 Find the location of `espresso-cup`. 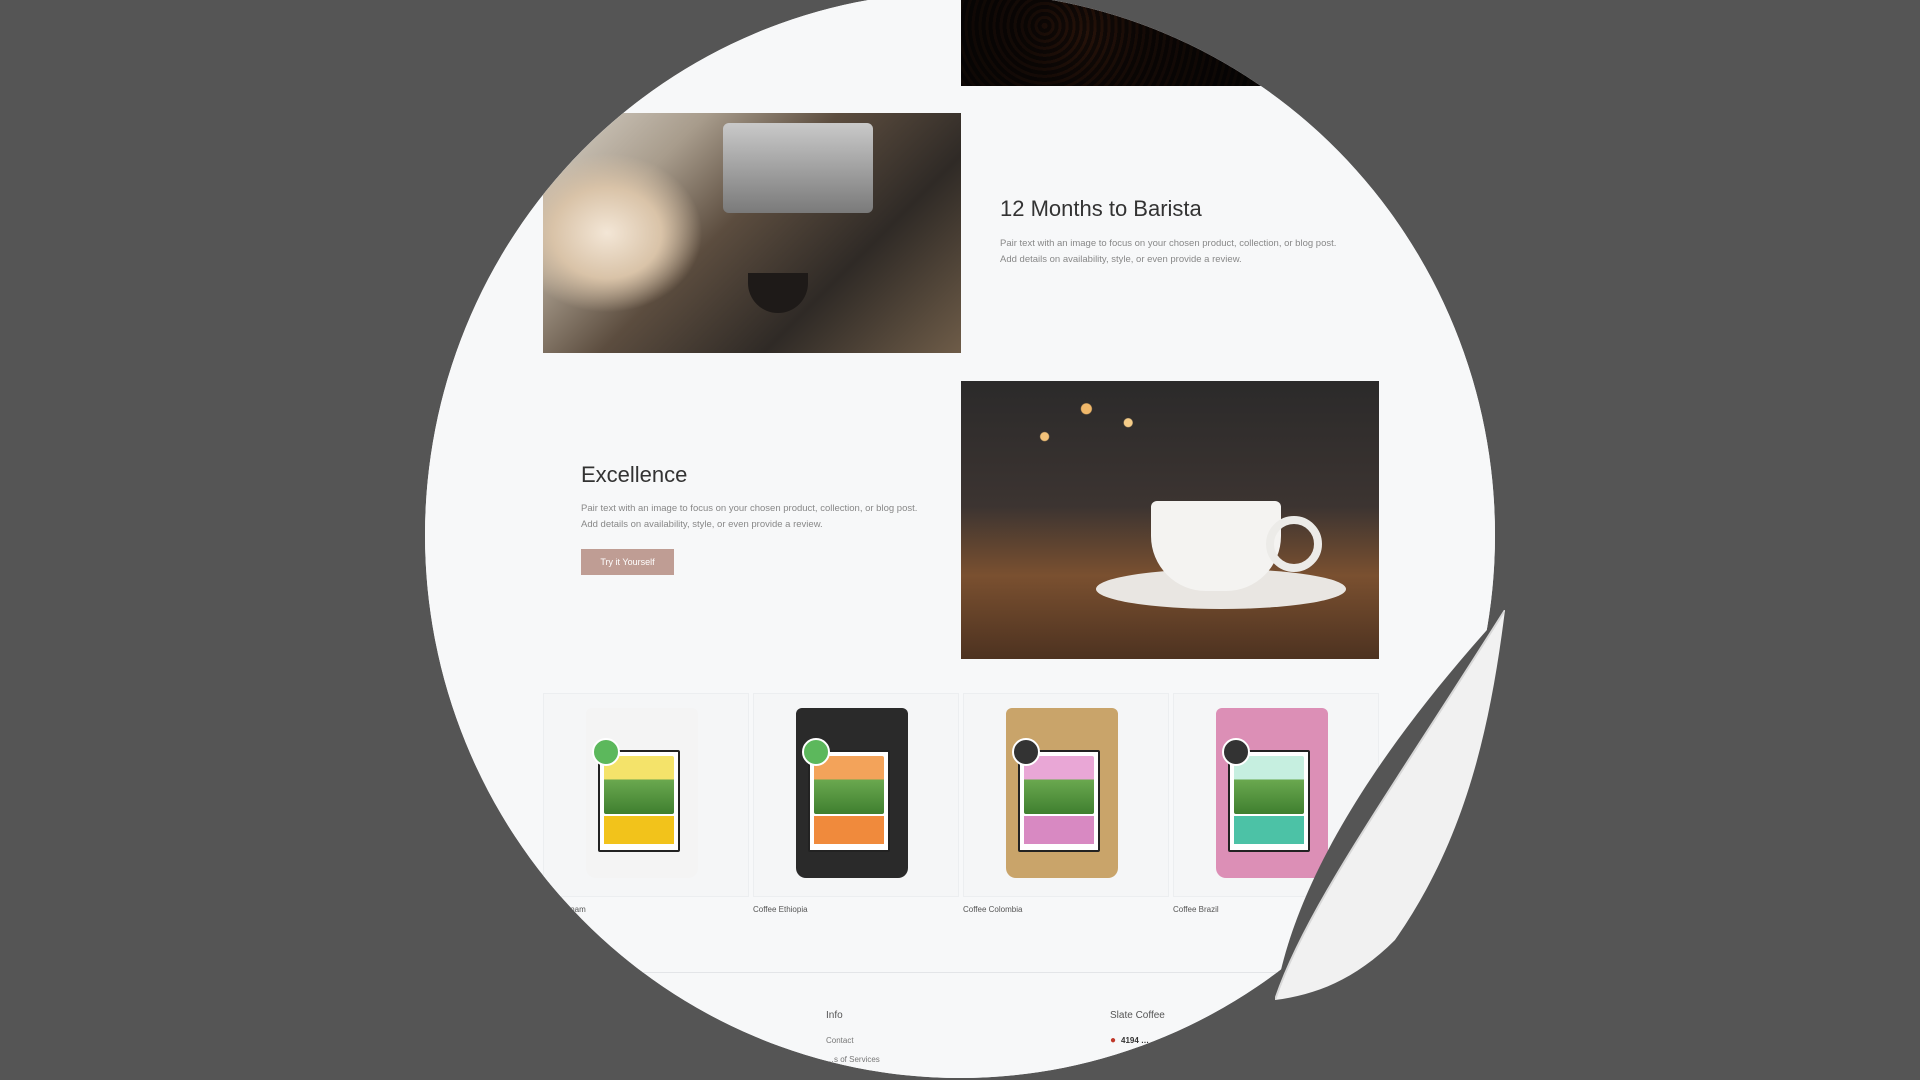

espresso-cup is located at coordinates (778, 293).